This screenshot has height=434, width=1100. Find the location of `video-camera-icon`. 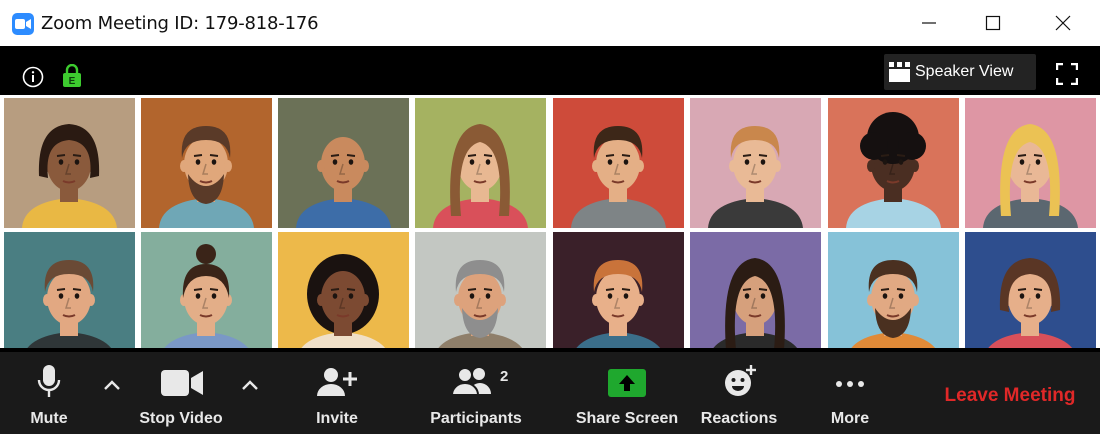

video-camera-icon is located at coordinates (182, 383).